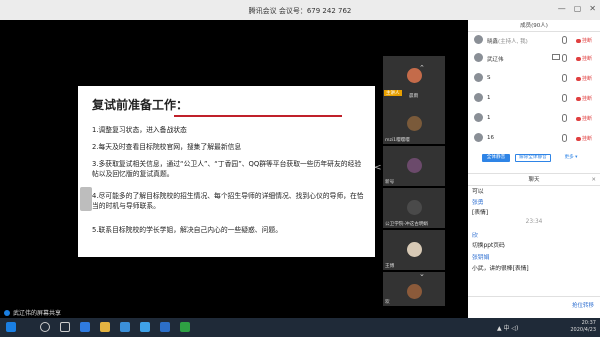 The height and width of the screenshot is (337, 600). Describe the element at coordinates (45, 327) in the screenshot. I see `search-icon` at that location.